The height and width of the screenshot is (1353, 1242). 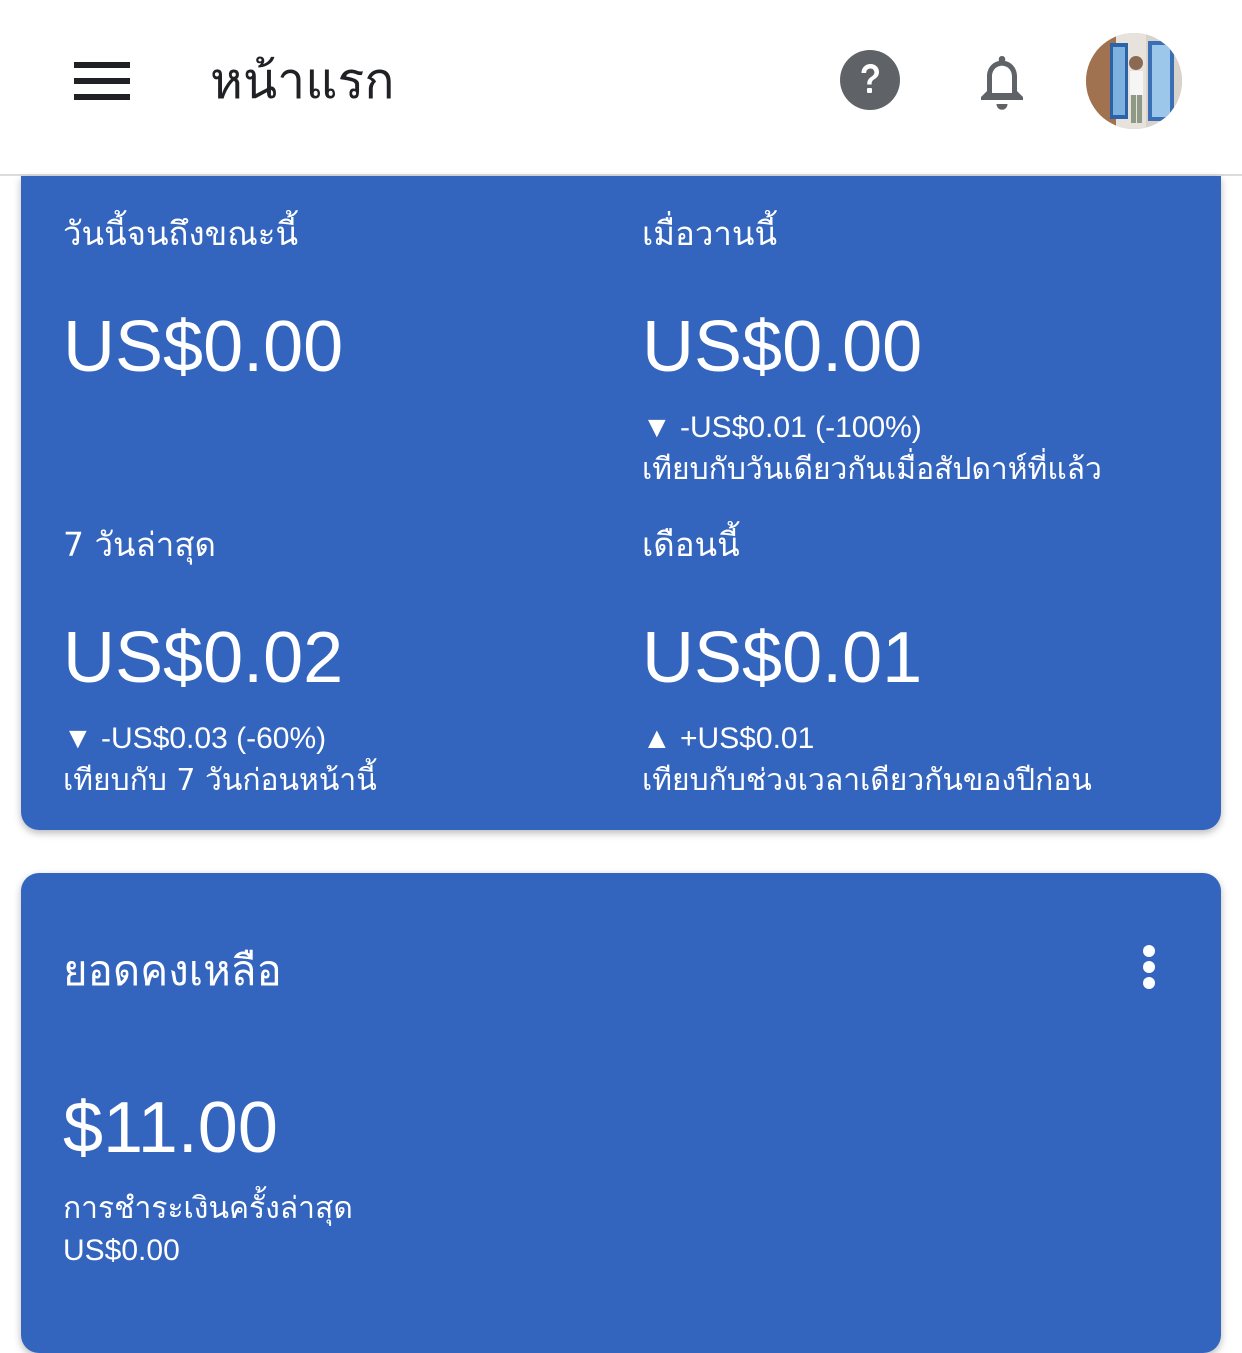 I want to click on balance-title: ยอดคงเหลือ, so click(x=172, y=970).